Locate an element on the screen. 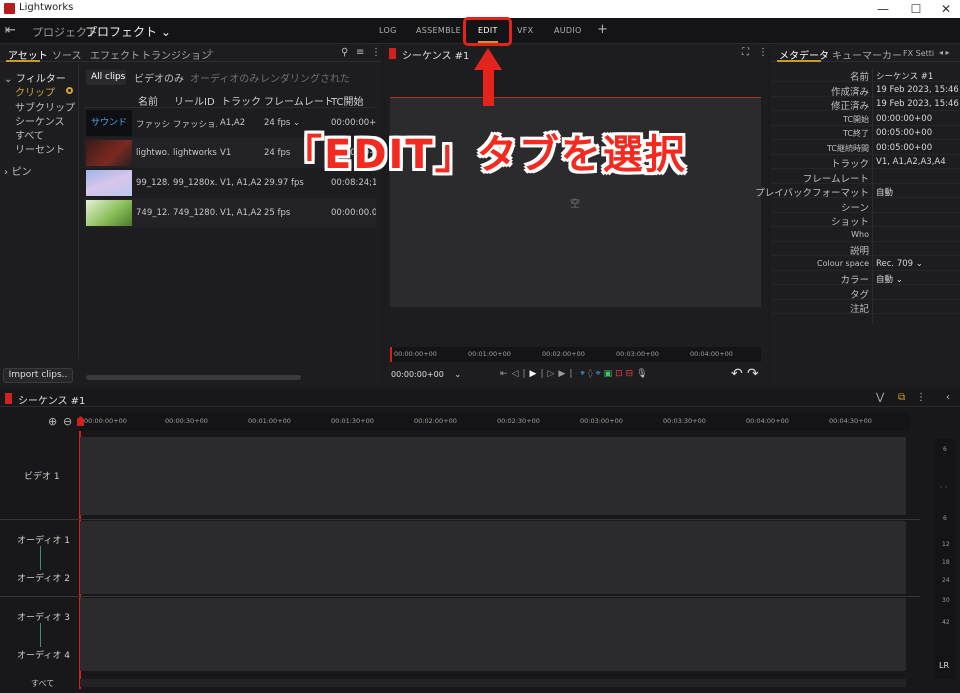 This screenshot has height=693, width=960. go-to-end-icon: ▶| is located at coordinates (567, 374).